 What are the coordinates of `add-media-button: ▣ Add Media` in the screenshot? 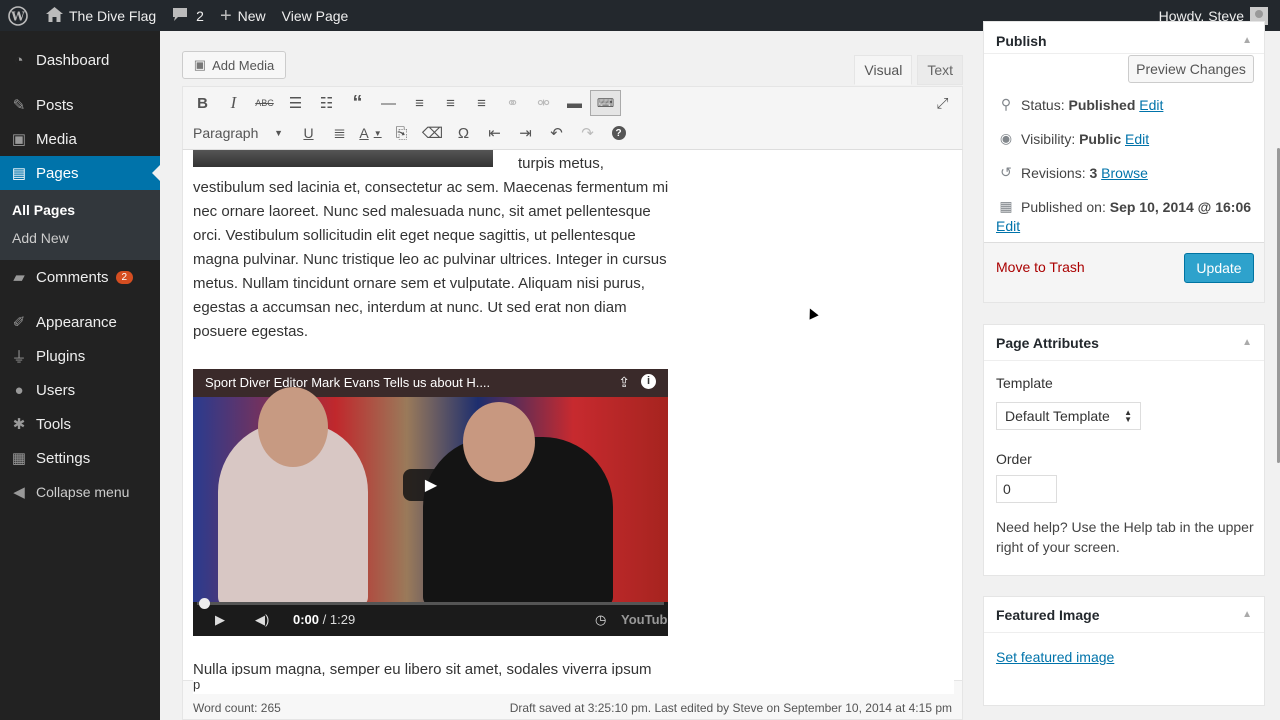 It's located at (234, 65).